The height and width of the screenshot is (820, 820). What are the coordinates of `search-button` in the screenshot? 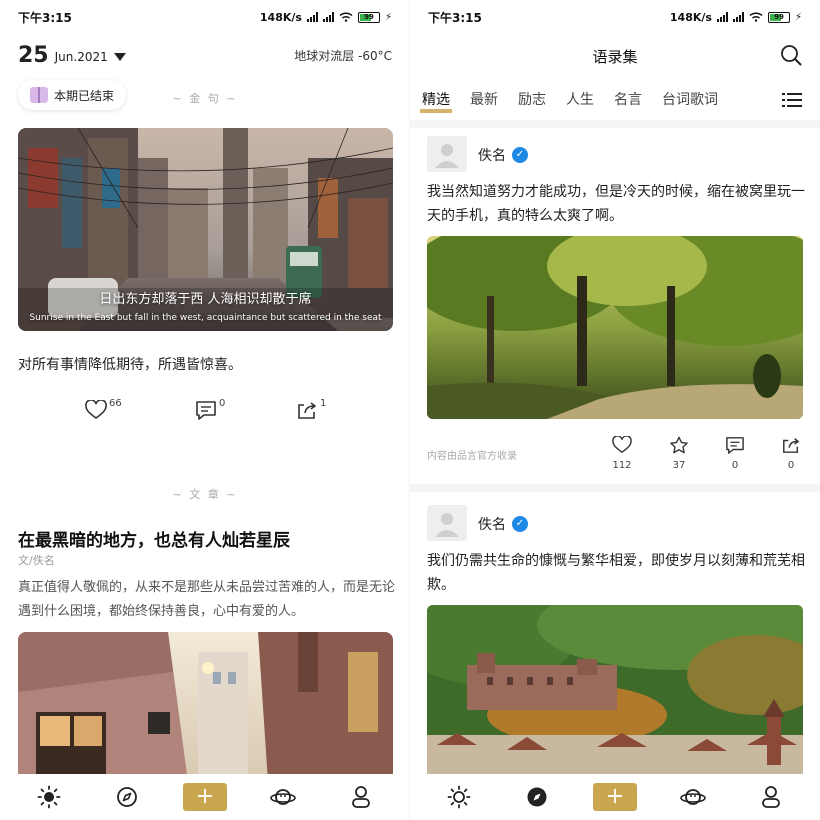 It's located at (791, 57).